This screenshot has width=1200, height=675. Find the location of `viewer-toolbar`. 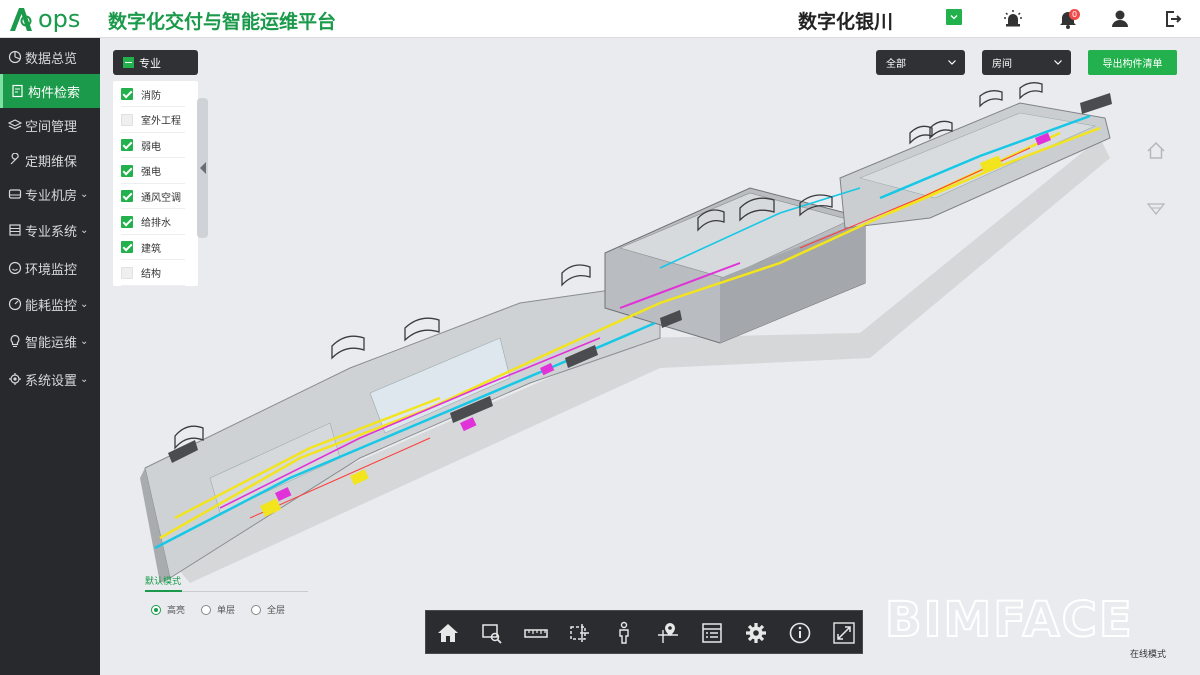

viewer-toolbar is located at coordinates (644, 632).